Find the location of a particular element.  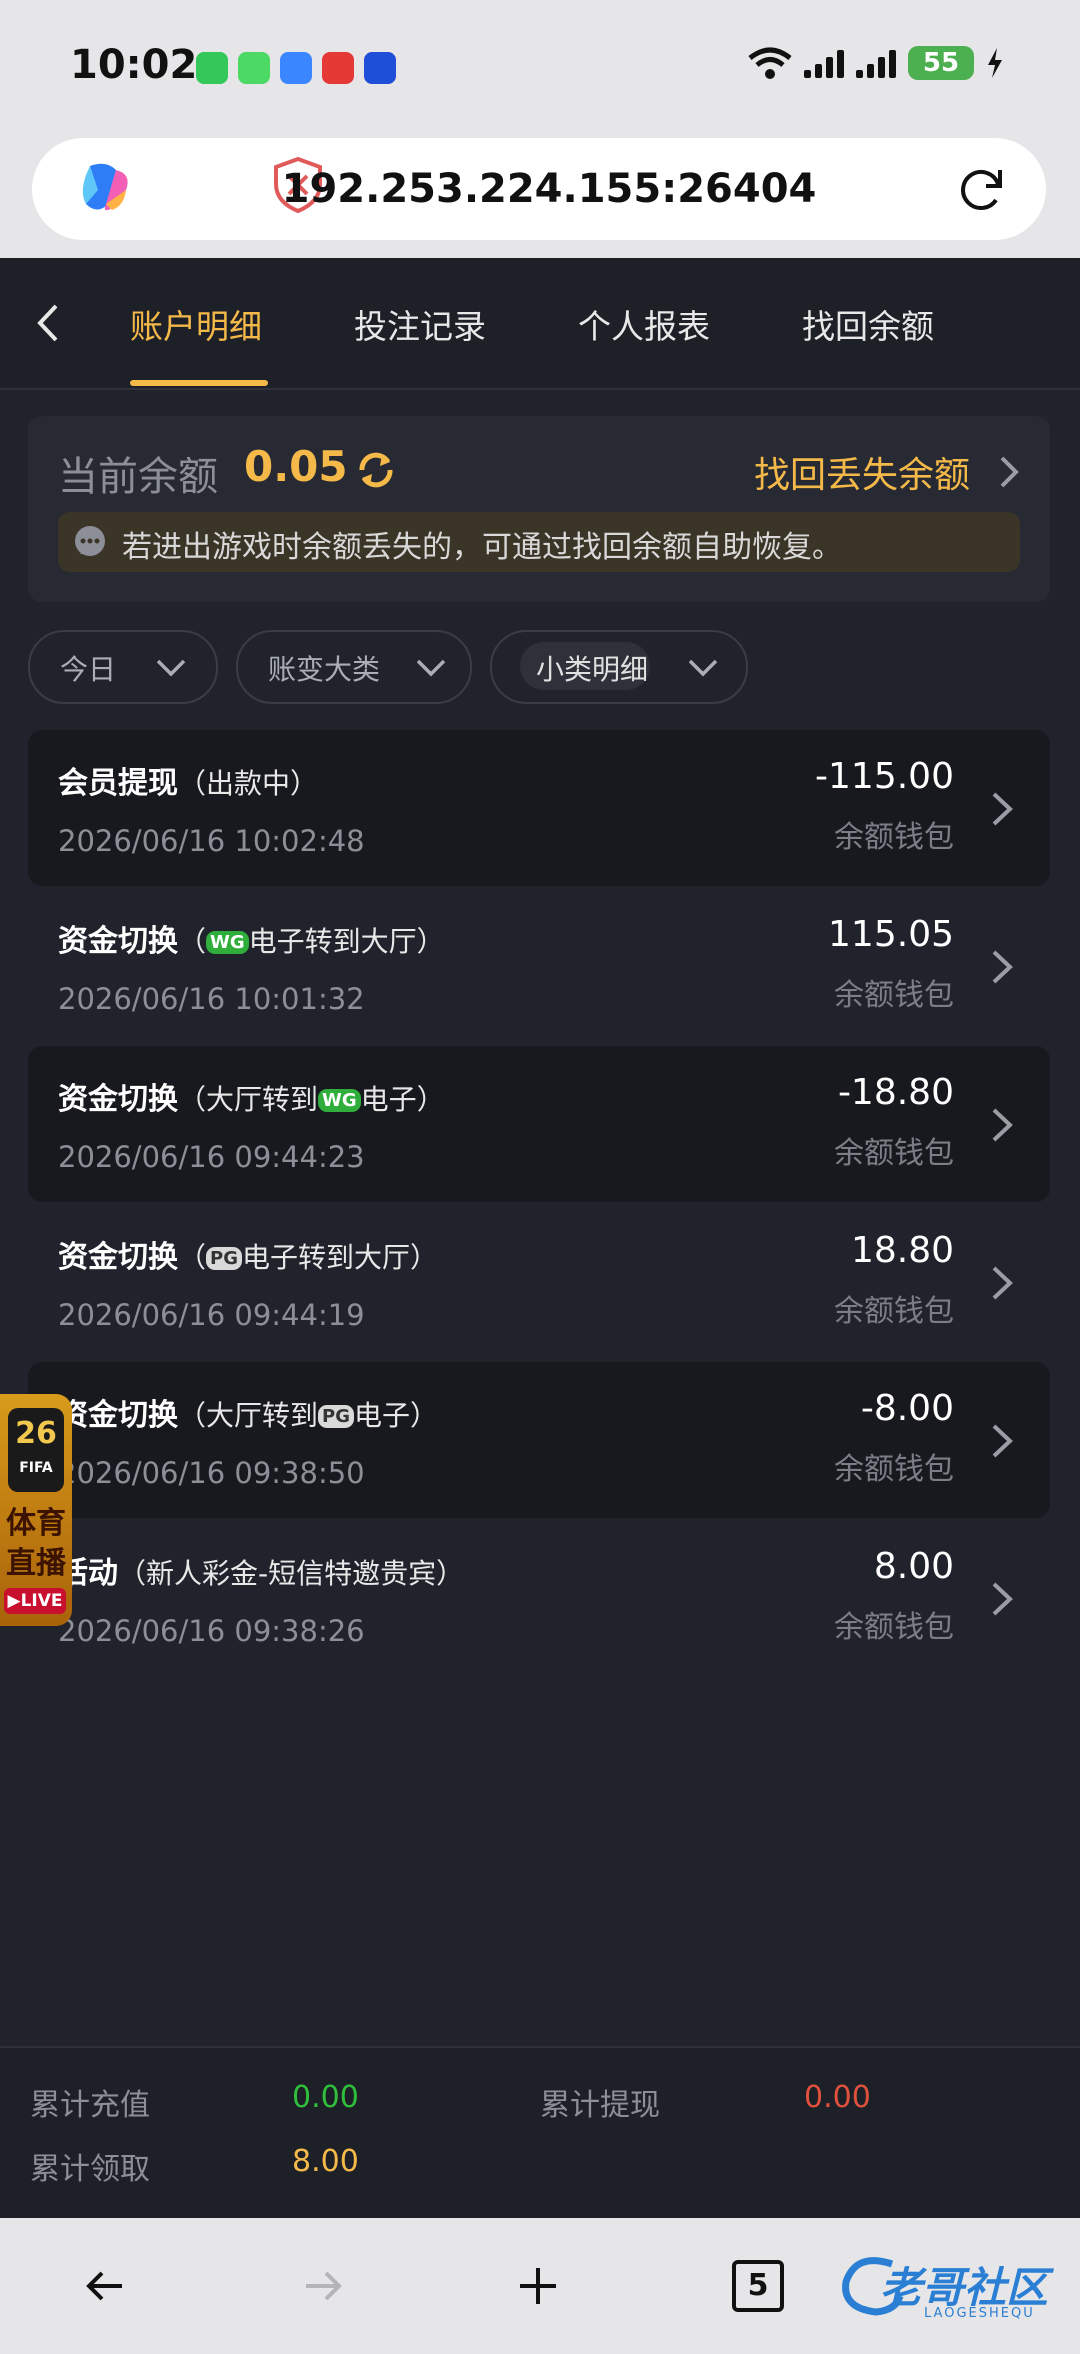

transaction-time: 2026/06/16 10:02:48 is located at coordinates (211, 841).